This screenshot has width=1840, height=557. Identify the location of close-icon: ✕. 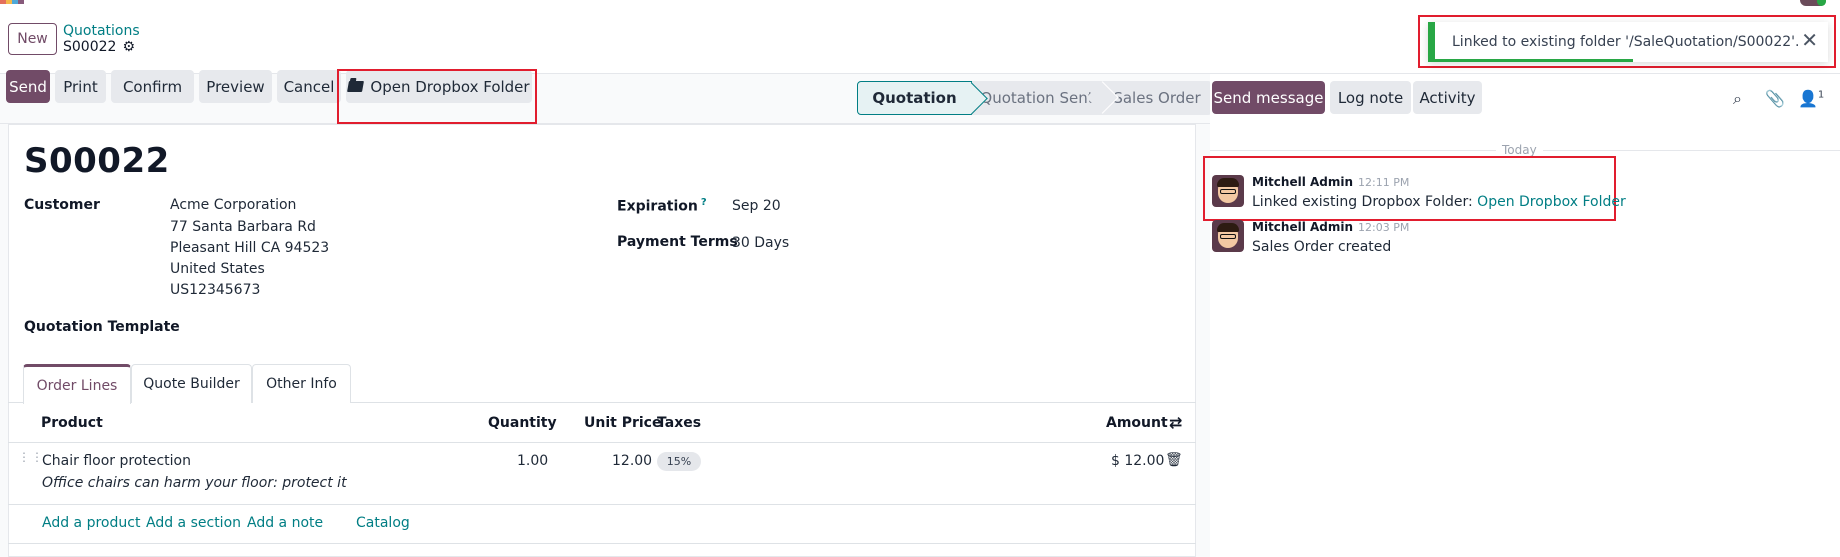
(1809, 40).